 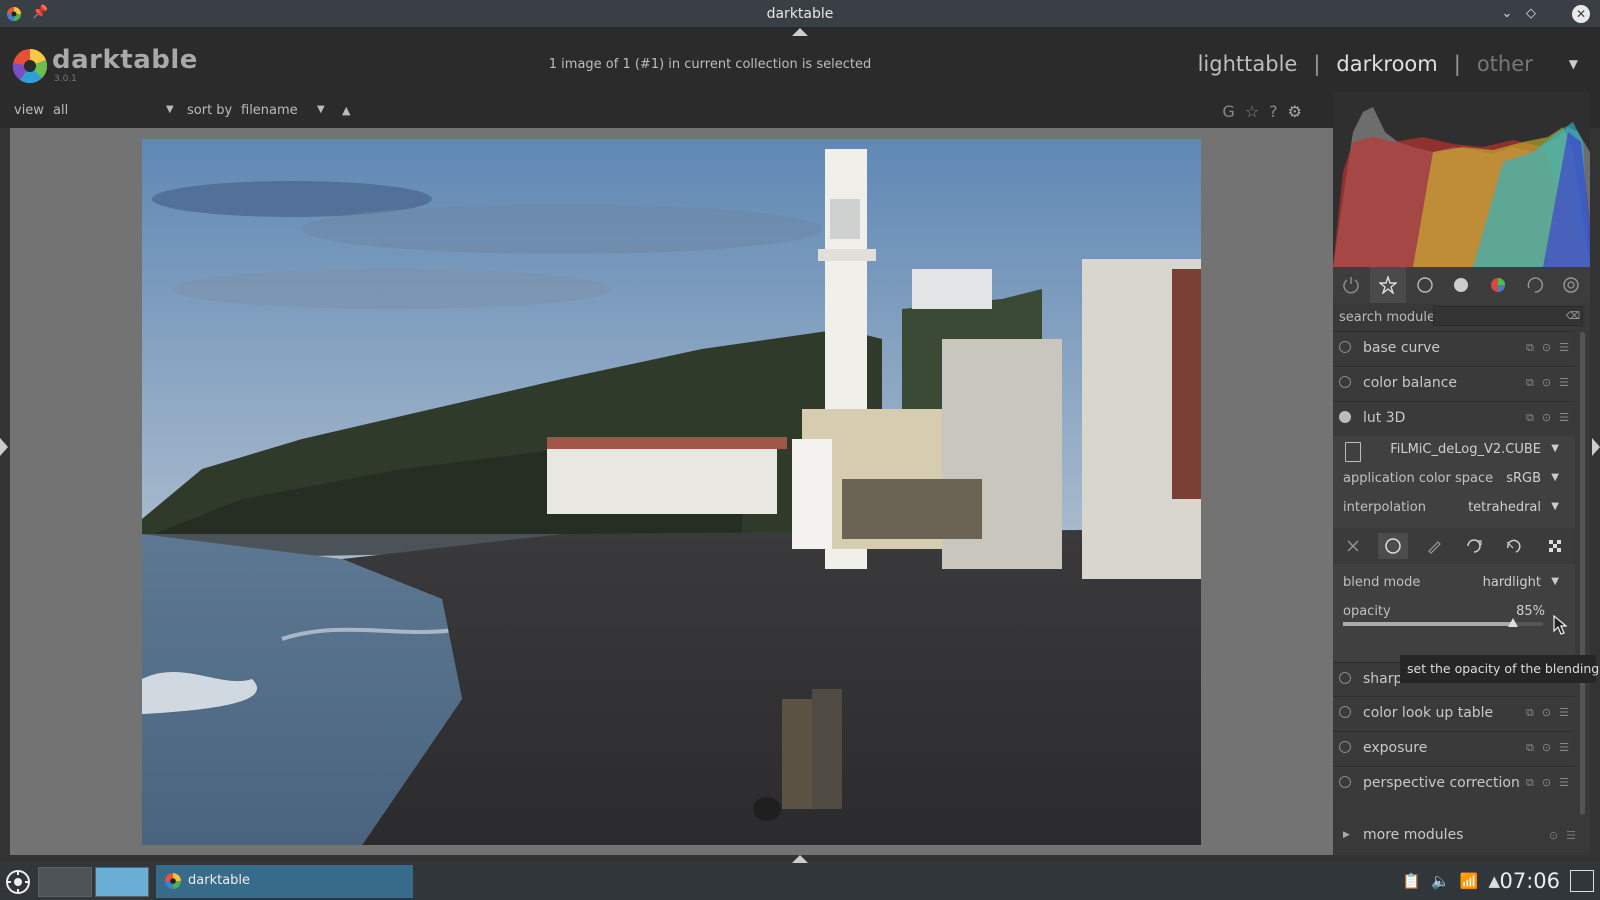 What do you see at coordinates (1474, 546) in the screenshot?
I see `parametric-mask-icon` at bounding box center [1474, 546].